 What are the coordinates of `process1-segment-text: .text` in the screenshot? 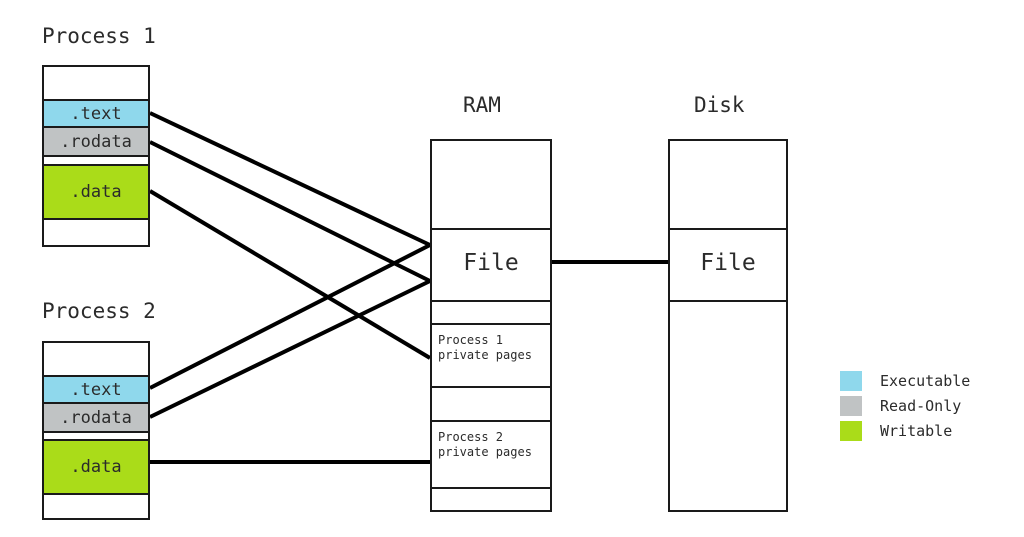 It's located at (96, 113).